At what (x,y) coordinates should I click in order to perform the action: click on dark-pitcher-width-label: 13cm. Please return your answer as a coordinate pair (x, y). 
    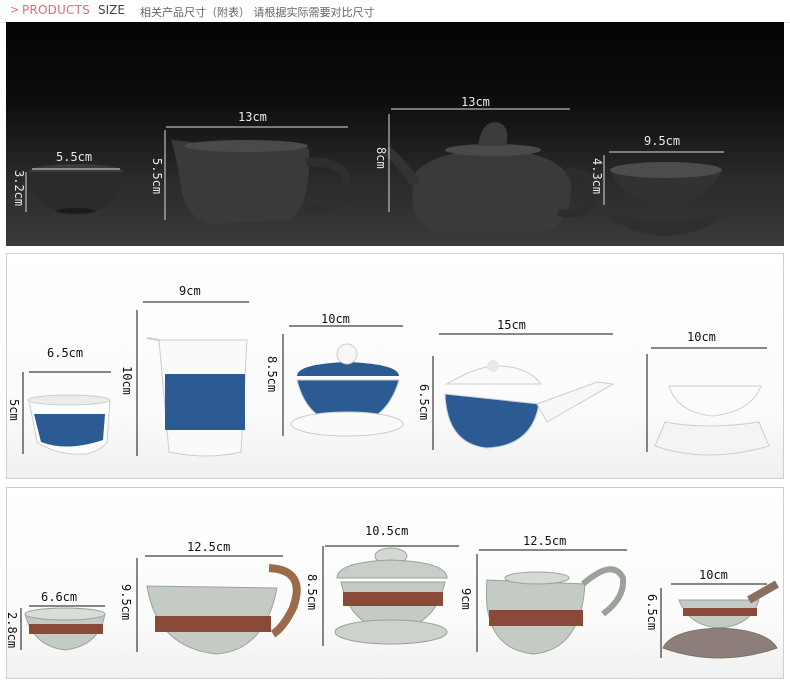
    Looking at the image, I should click on (252, 117).